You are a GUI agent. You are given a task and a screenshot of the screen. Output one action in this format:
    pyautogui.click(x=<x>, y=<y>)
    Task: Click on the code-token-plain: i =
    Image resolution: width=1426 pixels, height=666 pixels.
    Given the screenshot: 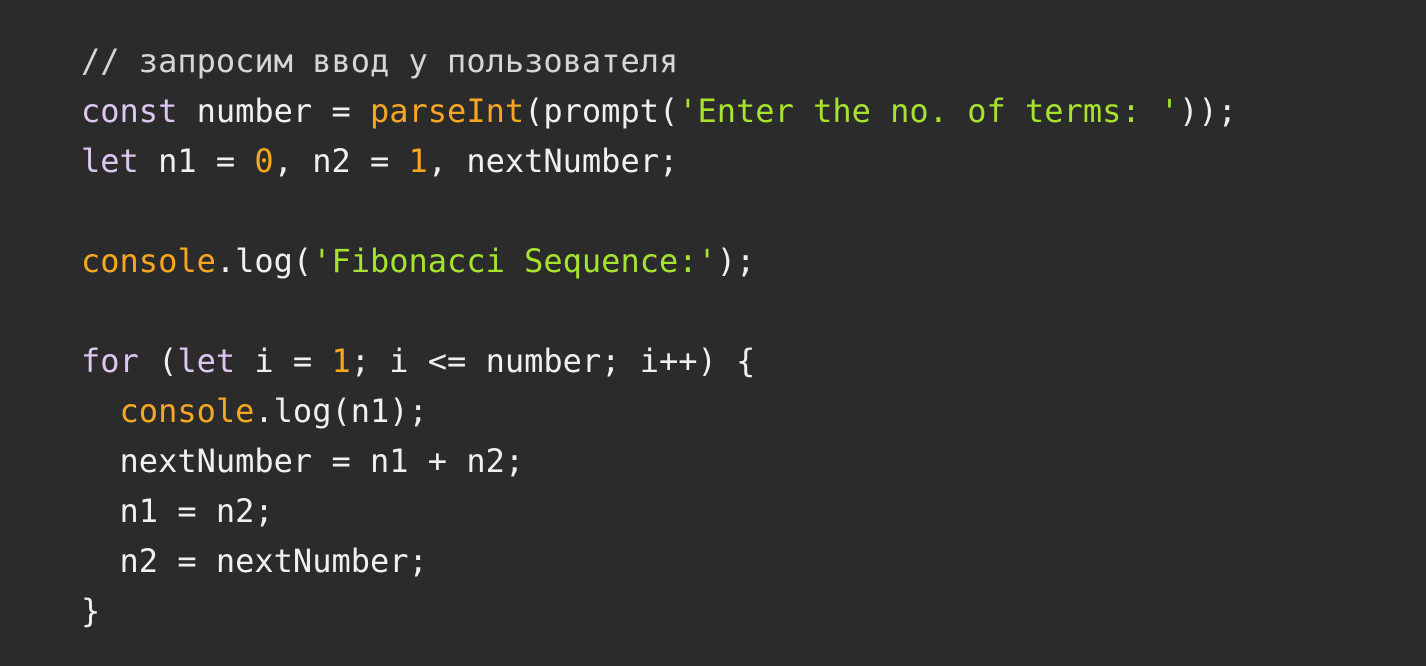 What is the action you would take?
    pyautogui.click(x=283, y=361)
    